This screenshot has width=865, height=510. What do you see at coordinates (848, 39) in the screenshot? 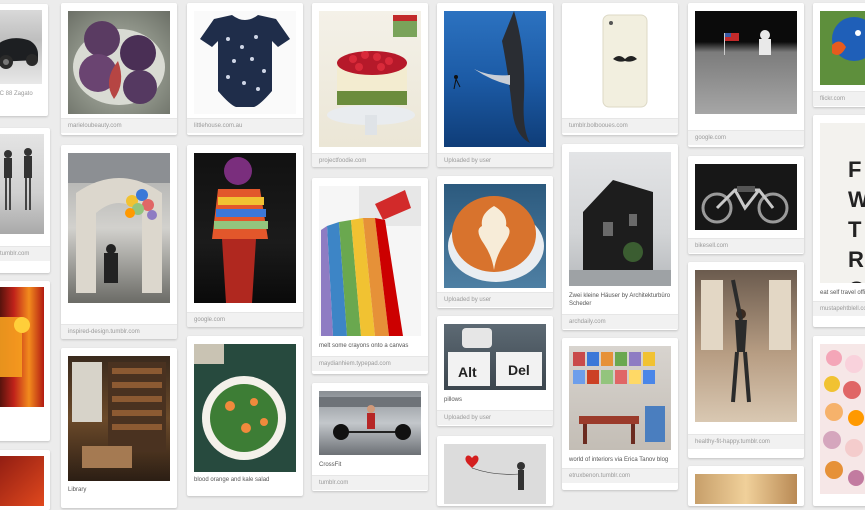
I see `parrot-illustration` at bounding box center [848, 39].